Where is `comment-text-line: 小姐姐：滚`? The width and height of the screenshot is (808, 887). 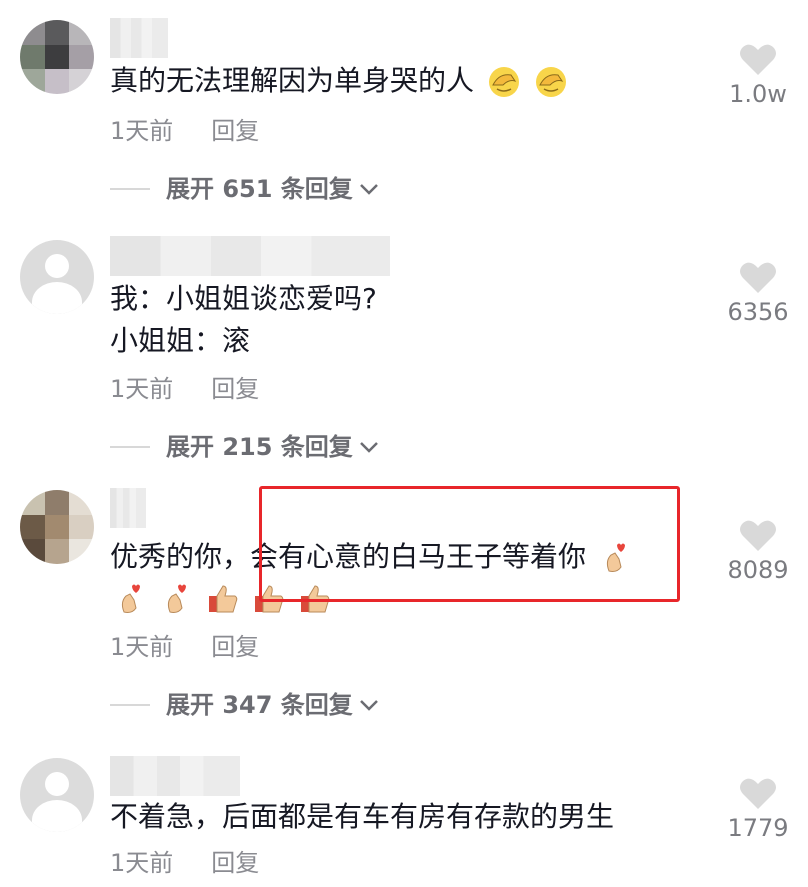
comment-text-line: 小姐姐：滚 is located at coordinates (180, 340).